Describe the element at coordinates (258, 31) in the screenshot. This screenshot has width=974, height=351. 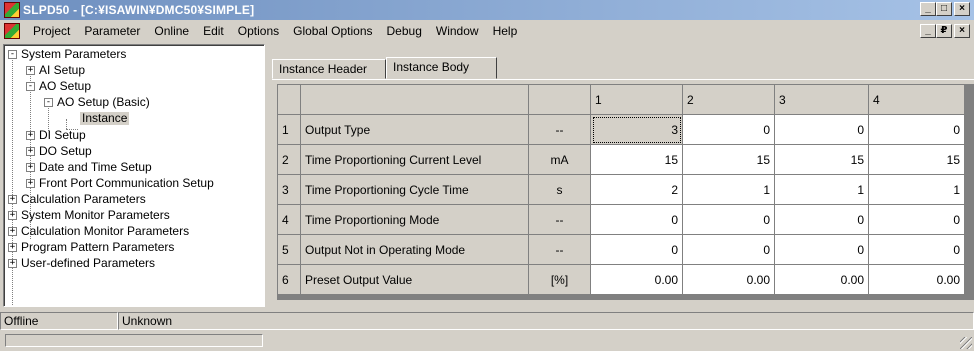
I see `menu-options: Options` at that location.